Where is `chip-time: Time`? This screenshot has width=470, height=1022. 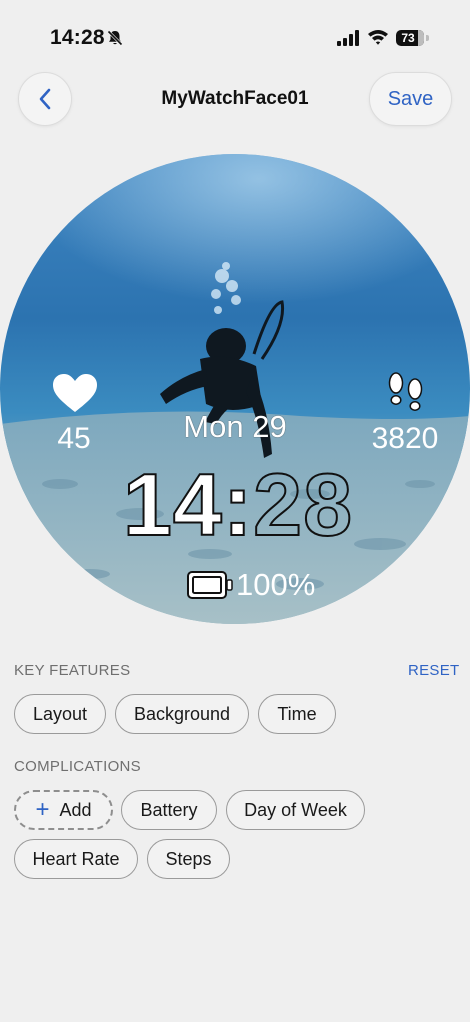 chip-time: Time is located at coordinates (297, 714).